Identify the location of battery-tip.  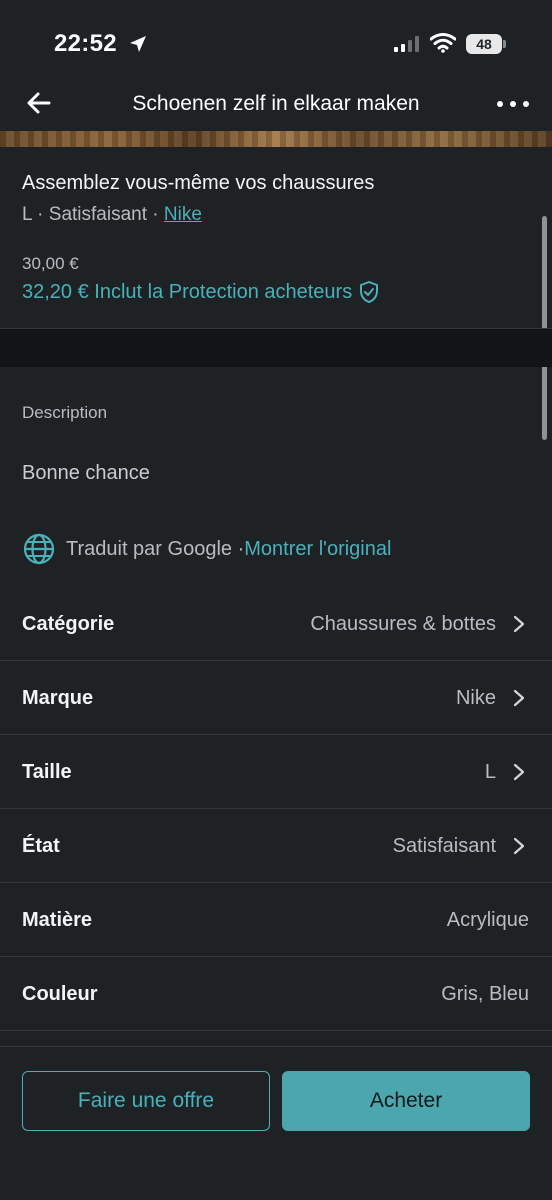
(504, 44).